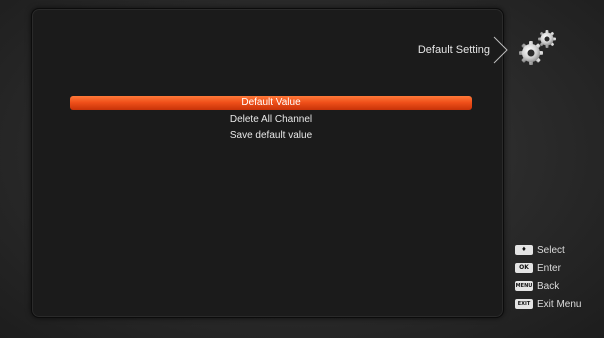 Image resolution: width=604 pixels, height=338 pixels. What do you see at coordinates (453, 50) in the screenshot?
I see `page-title: Default Setting` at bounding box center [453, 50].